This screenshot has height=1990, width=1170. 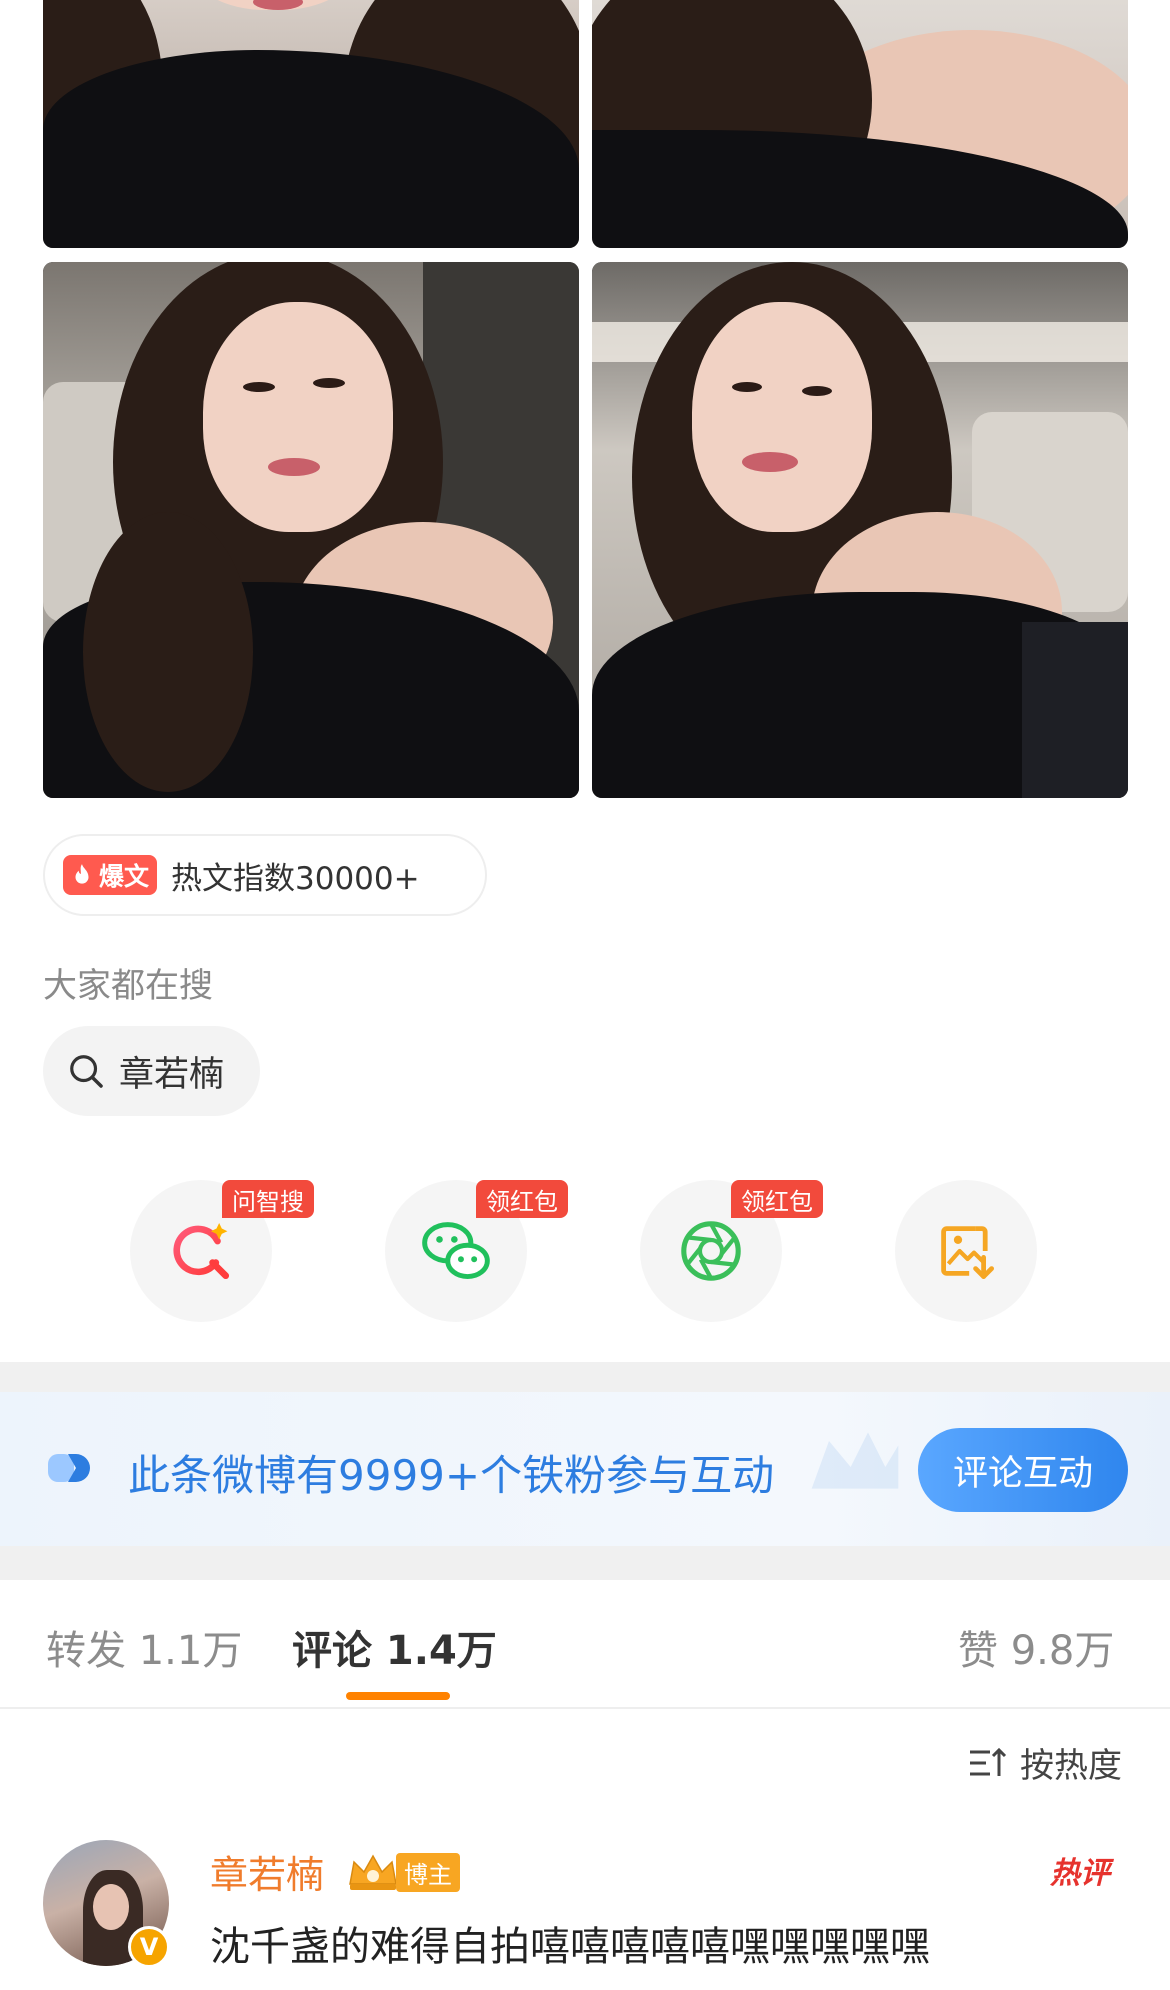 What do you see at coordinates (144, 1647) in the screenshot?
I see `tab-repost: 转发 1.1万` at bounding box center [144, 1647].